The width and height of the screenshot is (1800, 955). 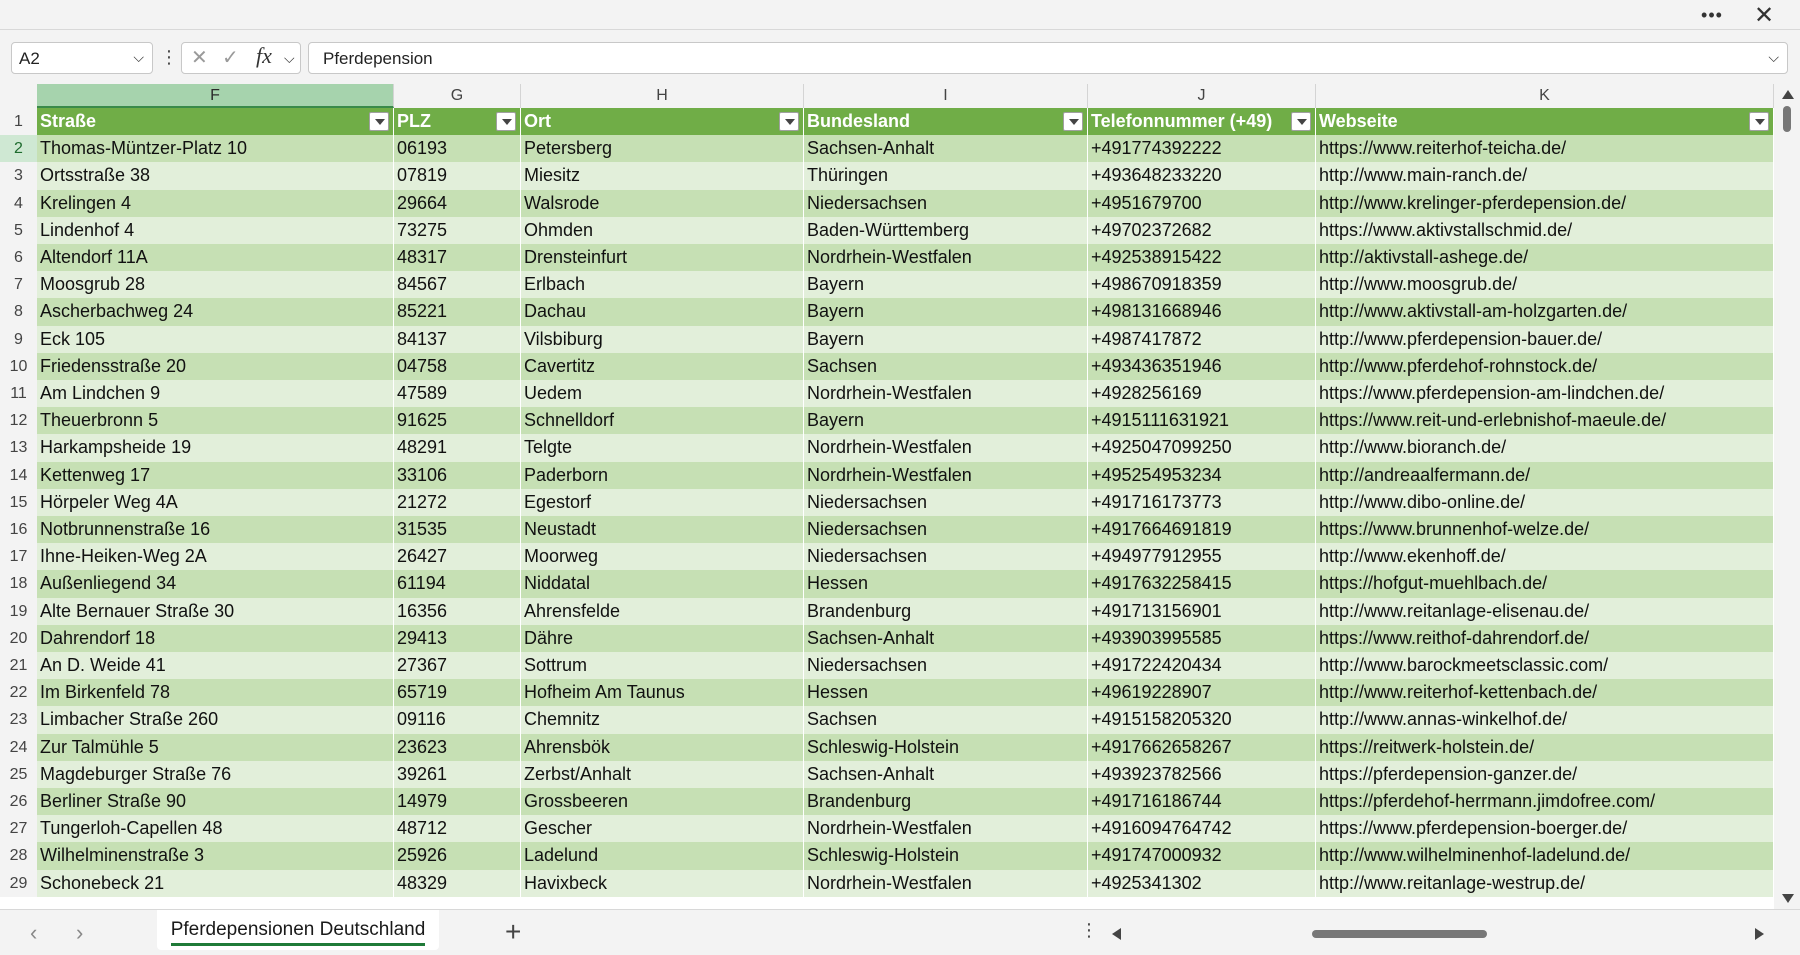 I want to click on scroll-right-icon, so click(x=1759, y=934).